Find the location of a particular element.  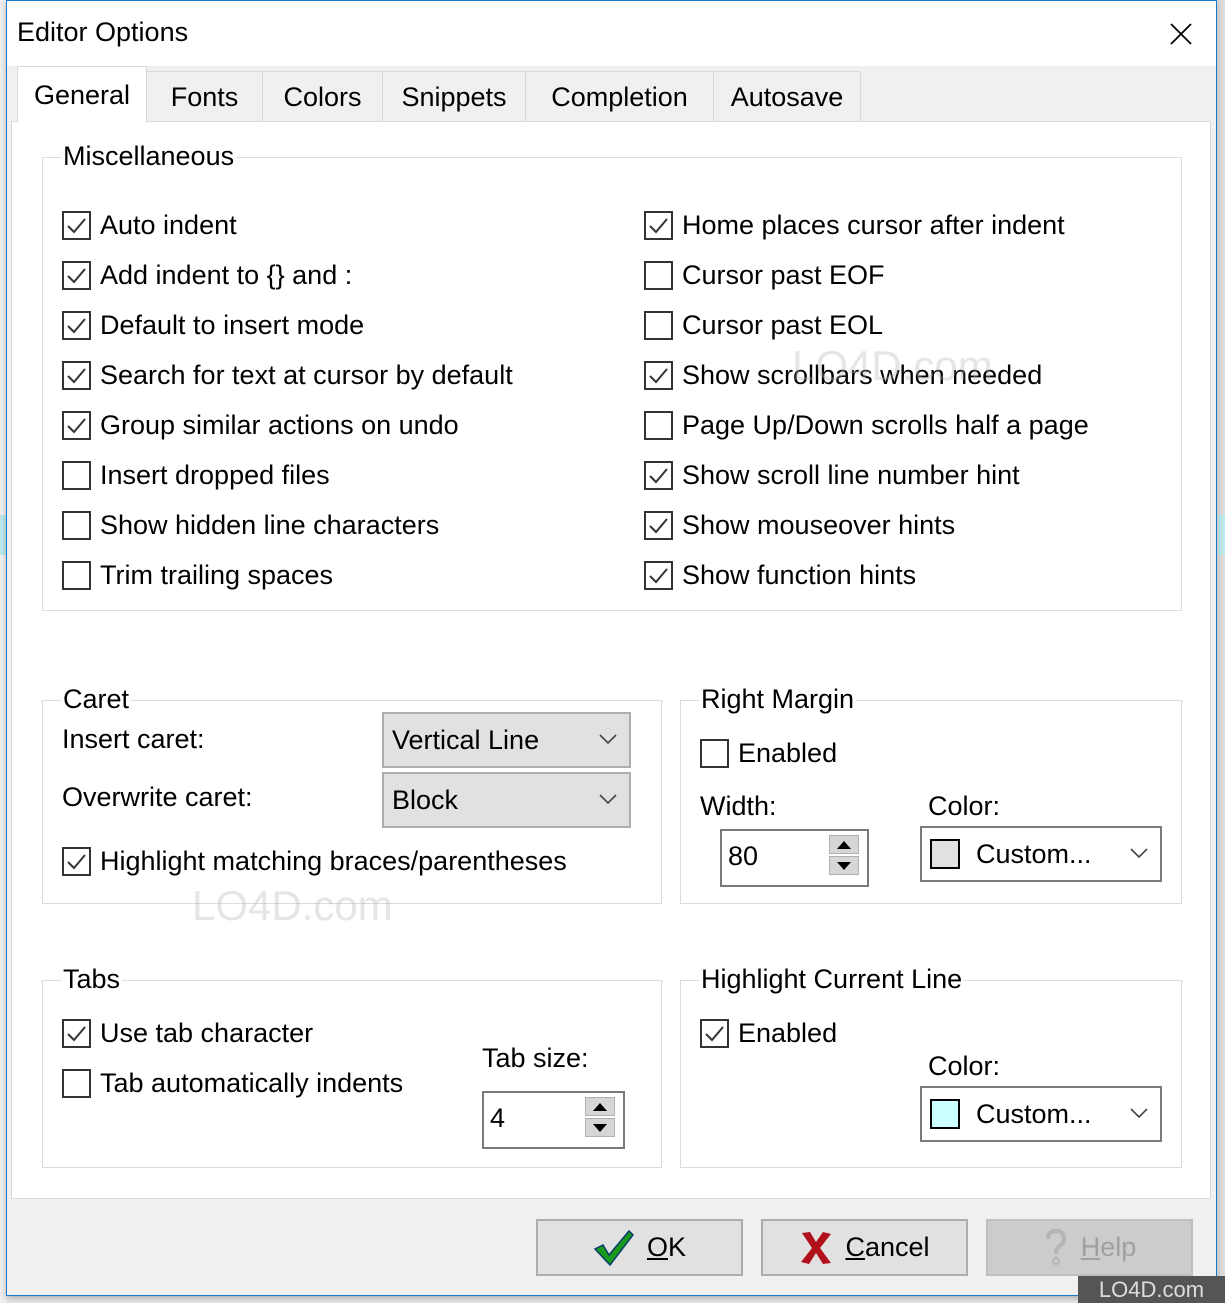

insert-caret-select: Vertical Line is located at coordinates (506, 740).